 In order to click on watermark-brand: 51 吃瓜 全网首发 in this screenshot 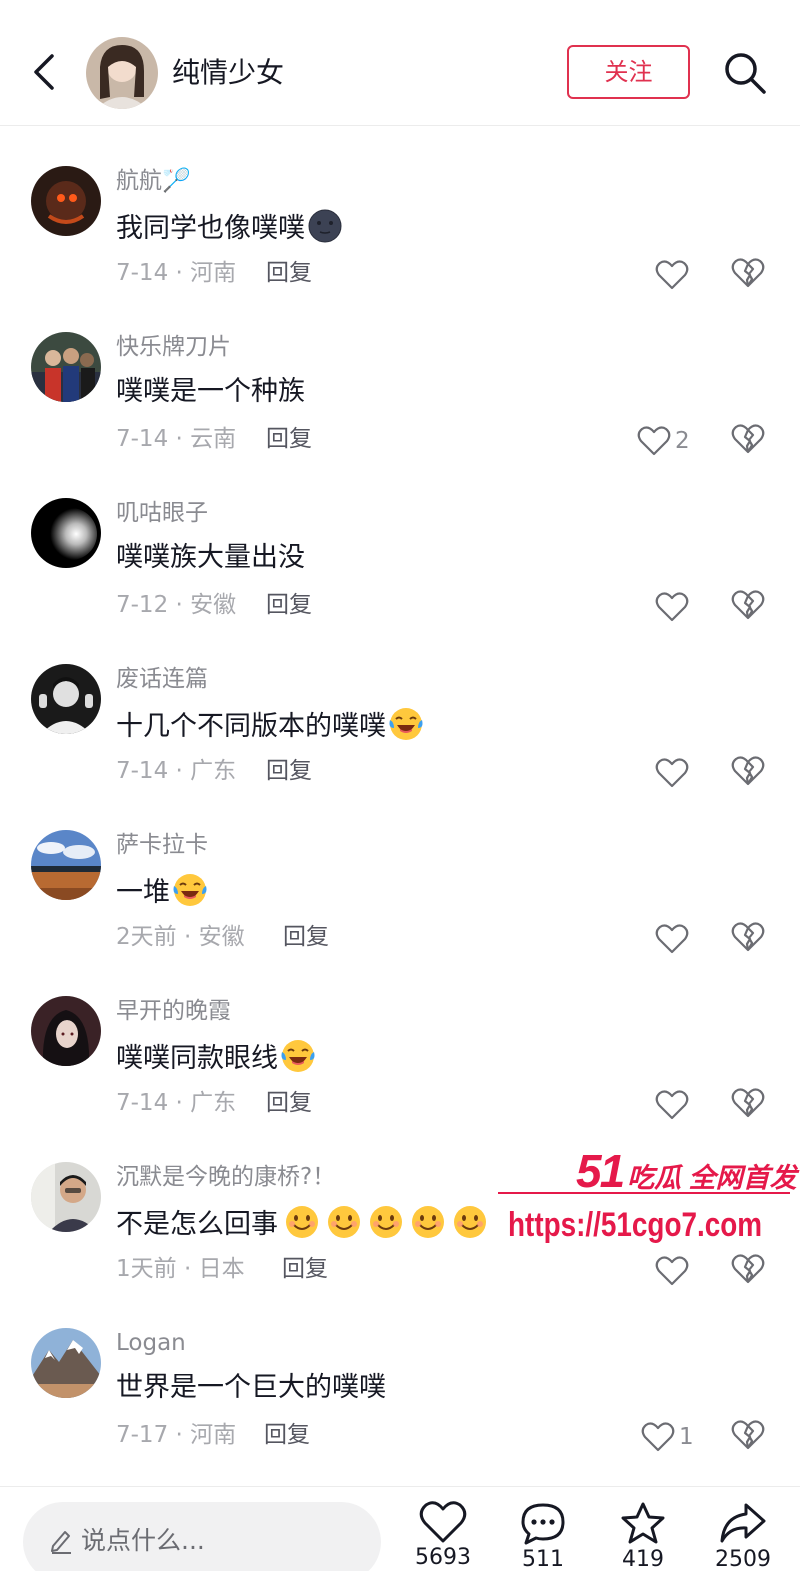, I will do `click(686, 1171)`.